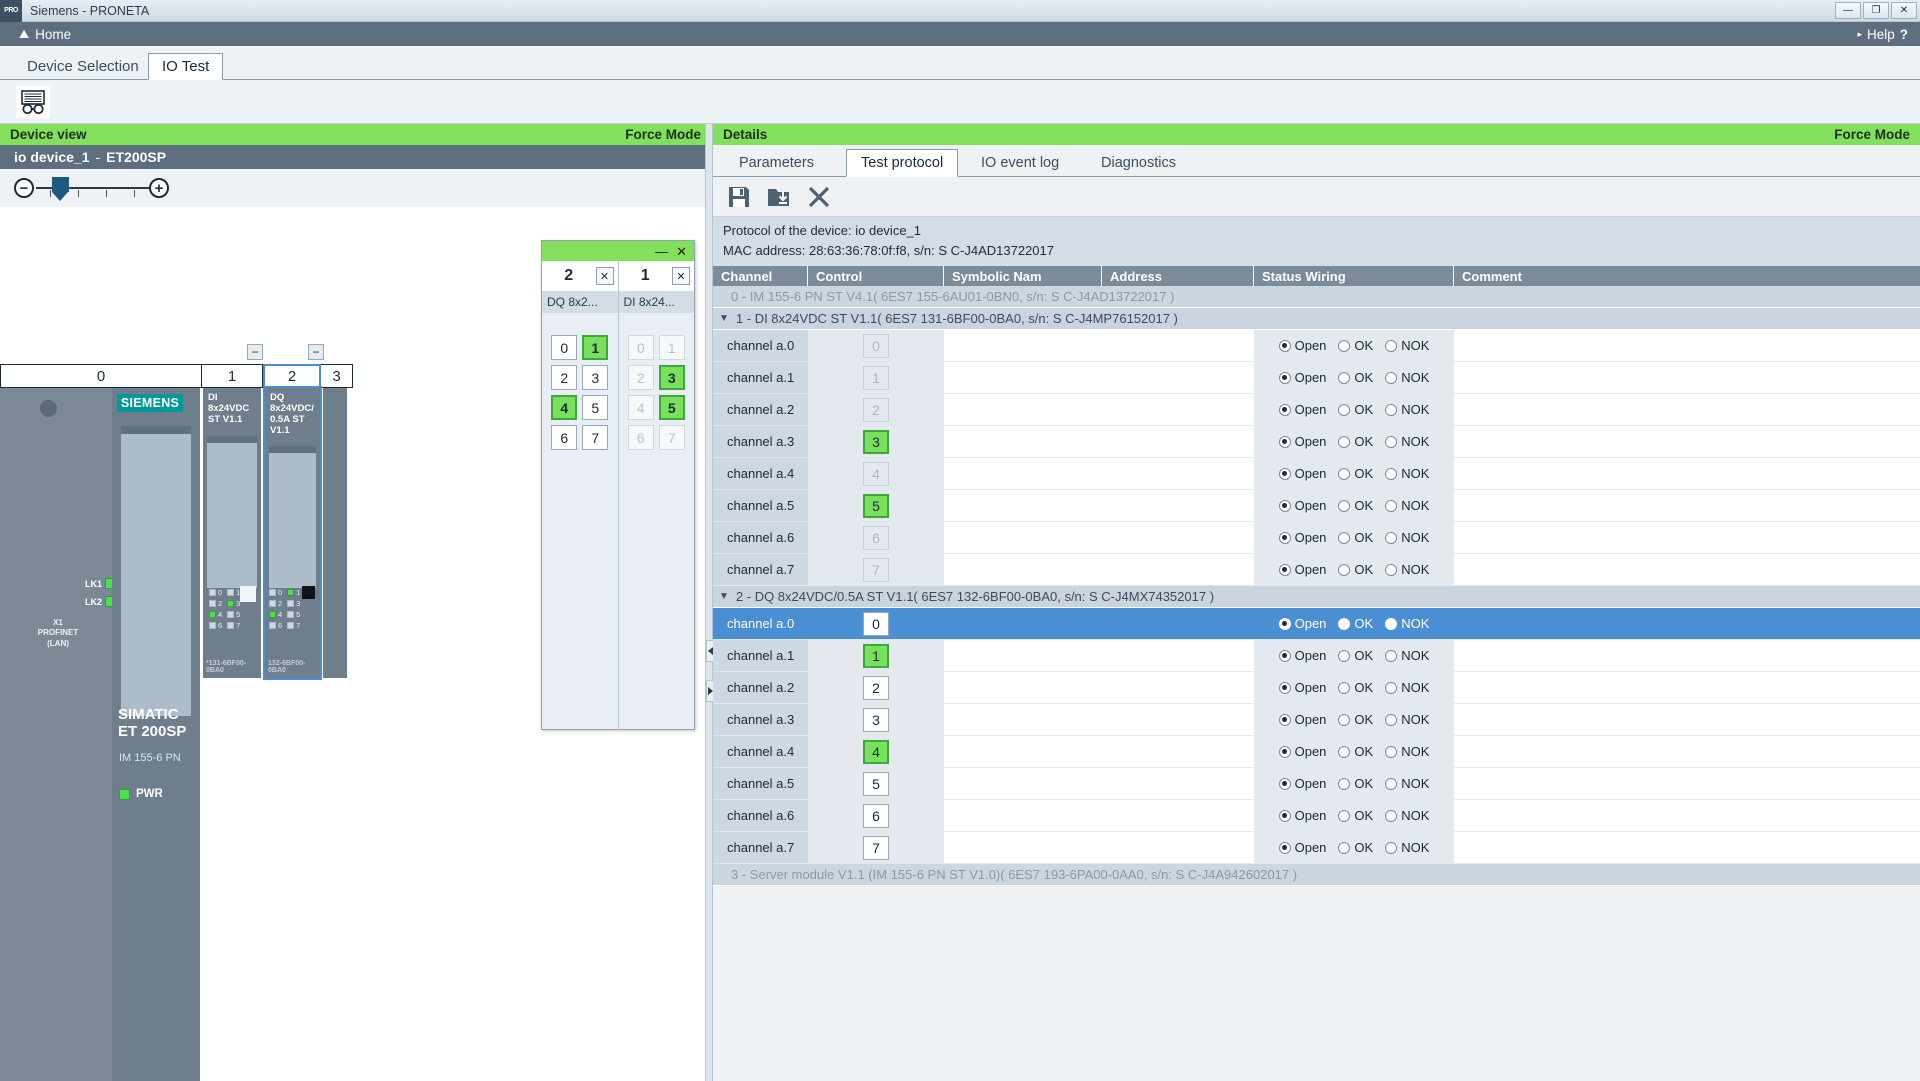 The width and height of the screenshot is (1920, 1081). I want to click on cell-control: 3, so click(876, 441).